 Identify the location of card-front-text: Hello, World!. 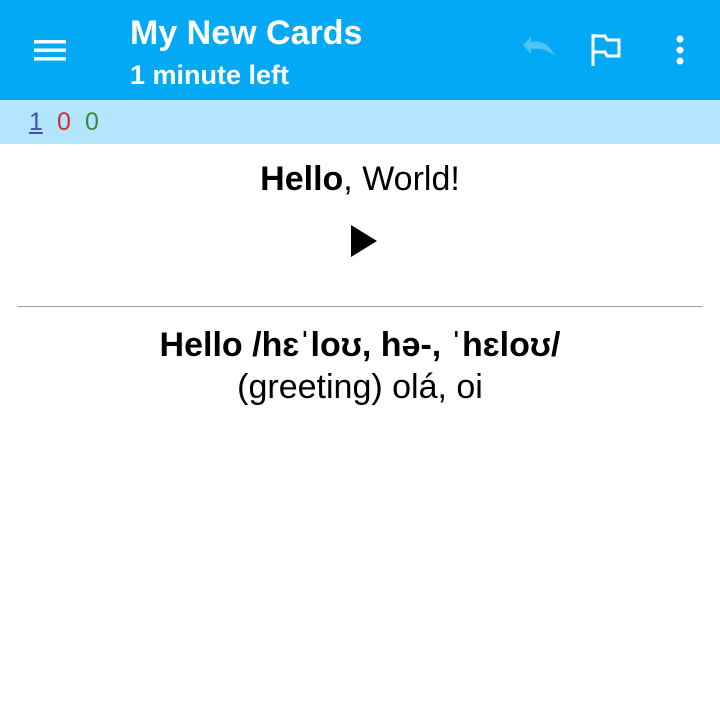
(360, 179).